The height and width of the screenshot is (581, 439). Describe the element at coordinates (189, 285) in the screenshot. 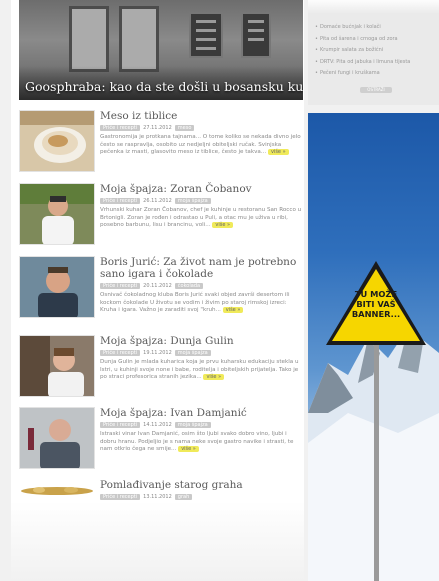

I see `tag-badge: čokolada` at that location.